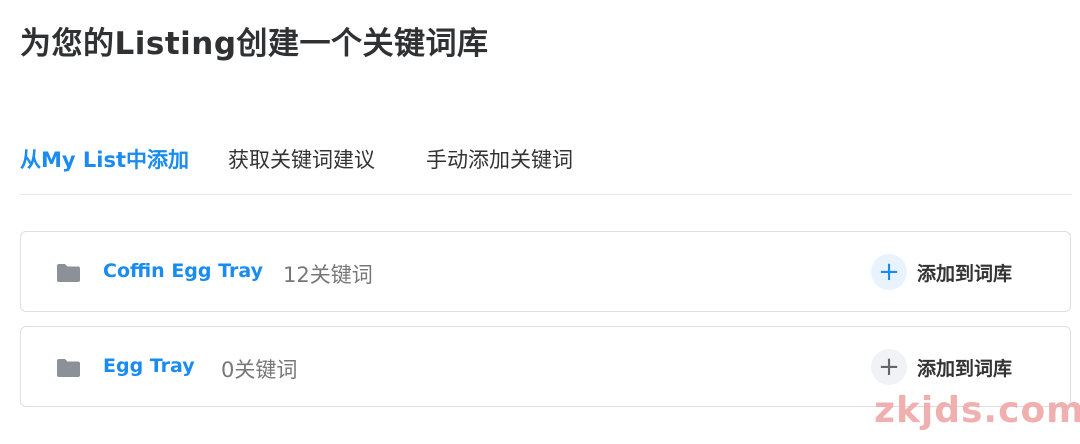  I want to click on keyword-count: 12关键词, so click(328, 275).